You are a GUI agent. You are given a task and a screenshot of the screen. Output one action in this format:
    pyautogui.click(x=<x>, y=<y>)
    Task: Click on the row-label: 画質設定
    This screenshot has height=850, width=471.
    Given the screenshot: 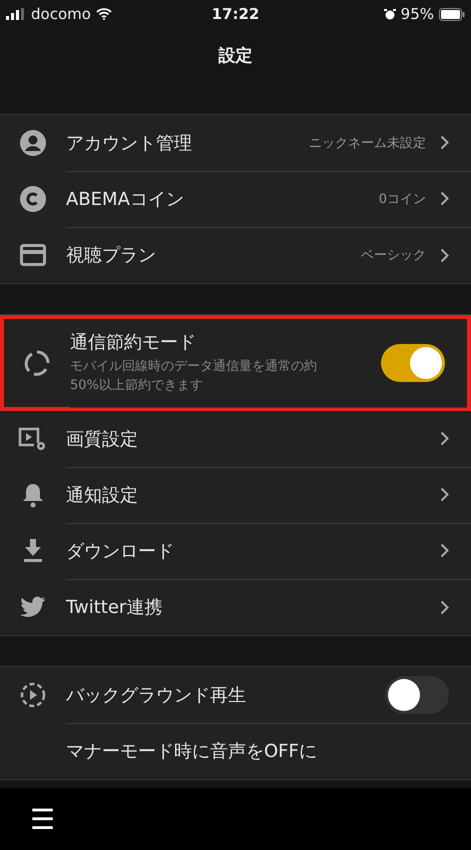 What is the action you would take?
    pyautogui.click(x=102, y=439)
    